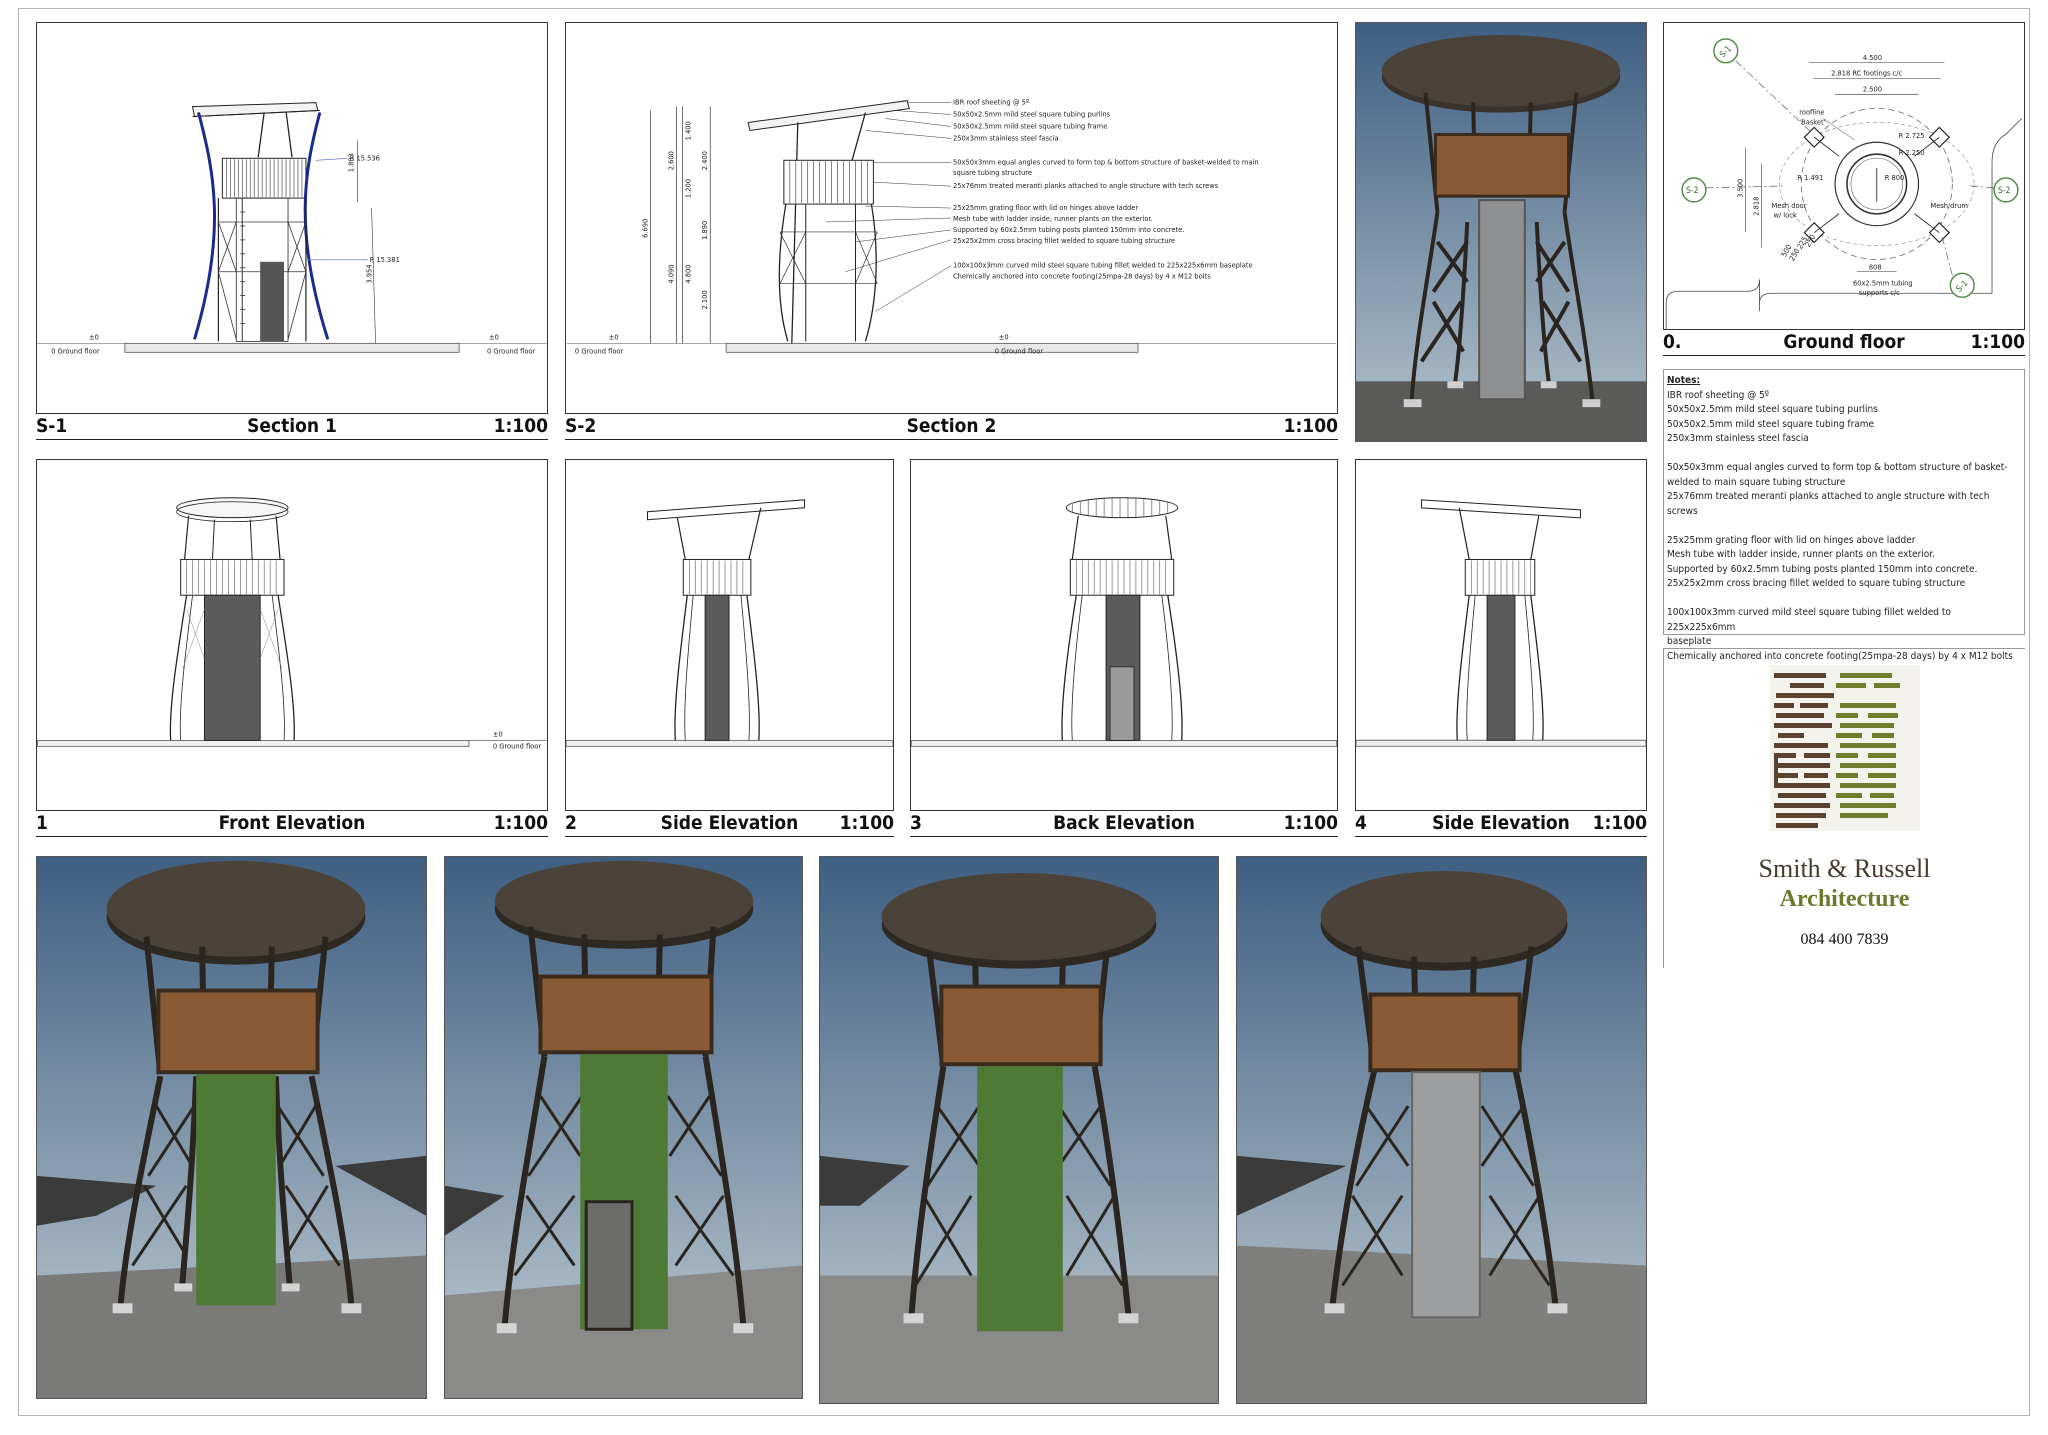 This screenshot has height=1435, width=2048. I want to click on ground-label-left: 0 Ground floor, so click(75, 350).